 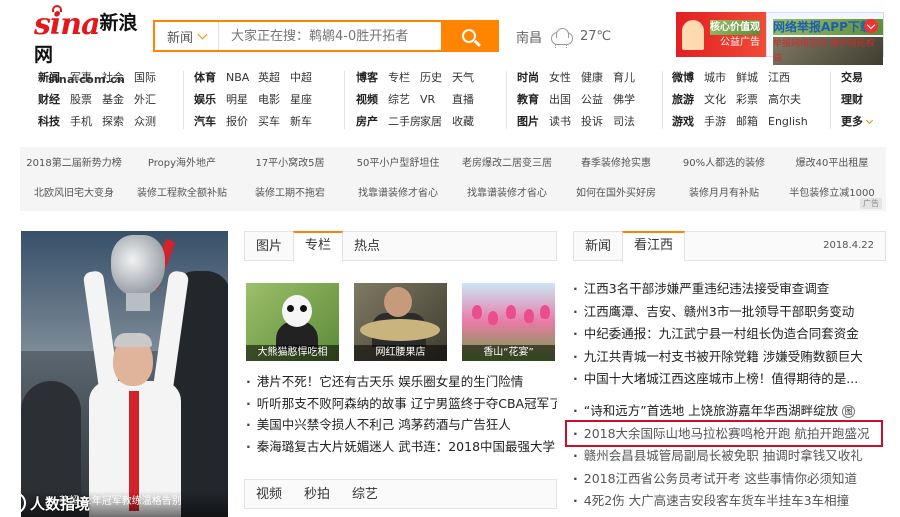 What do you see at coordinates (86, 78) in the screenshot?
I see `nav-link: 军事` at bounding box center [86, 78].